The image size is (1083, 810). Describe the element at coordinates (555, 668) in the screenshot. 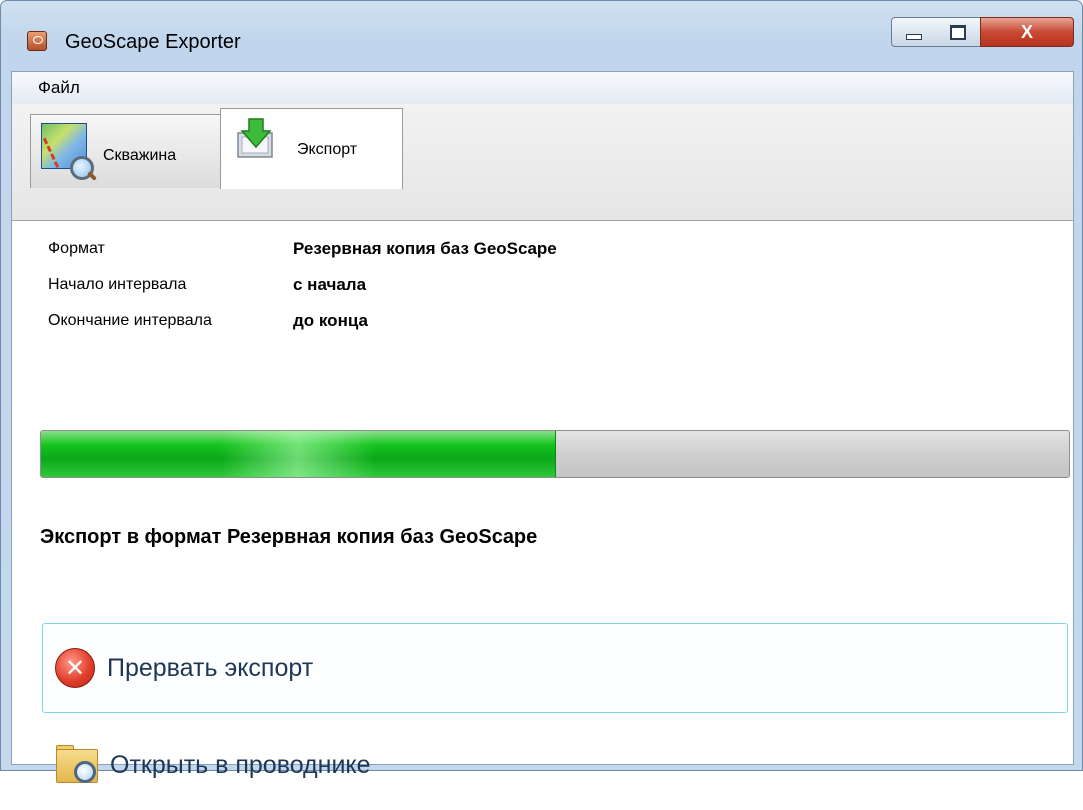

I see `abort-export-button: ✕ Прервать экспорт` at that location.